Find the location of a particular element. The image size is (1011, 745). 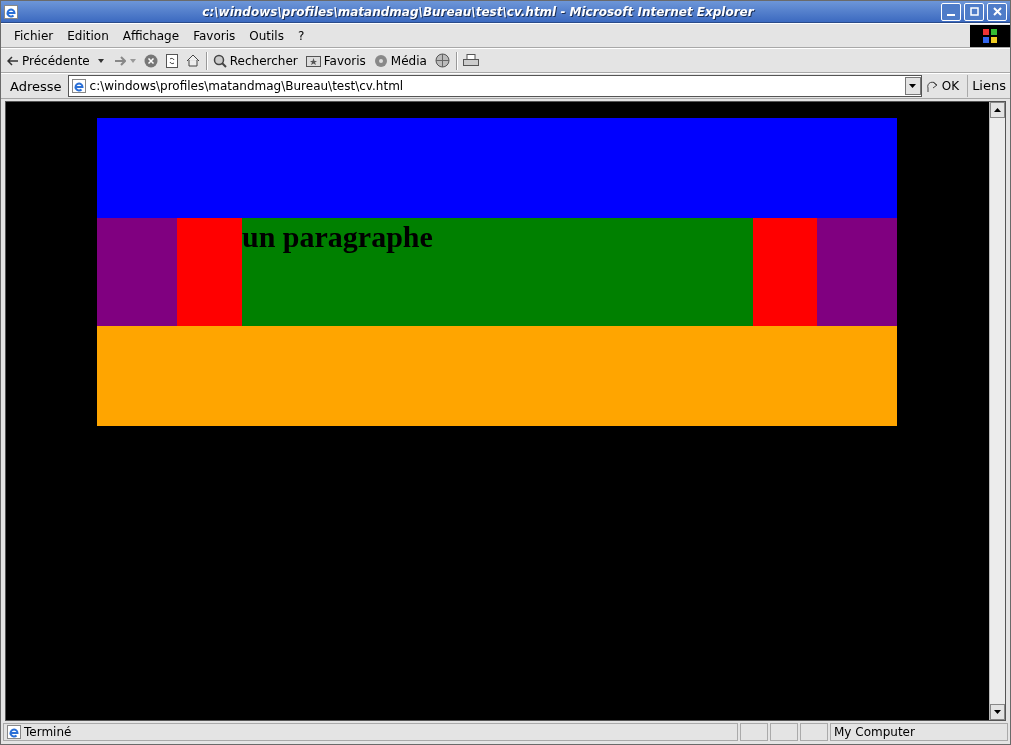

close-button is located at coordinates (997, 11).